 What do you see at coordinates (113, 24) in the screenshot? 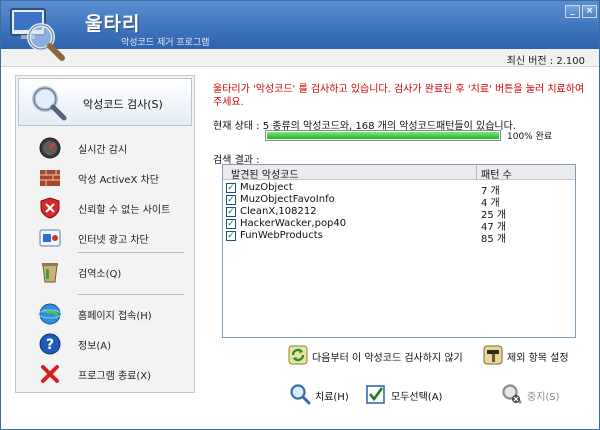
I see `app-title: 울타리` at bounding box center [113, 24].